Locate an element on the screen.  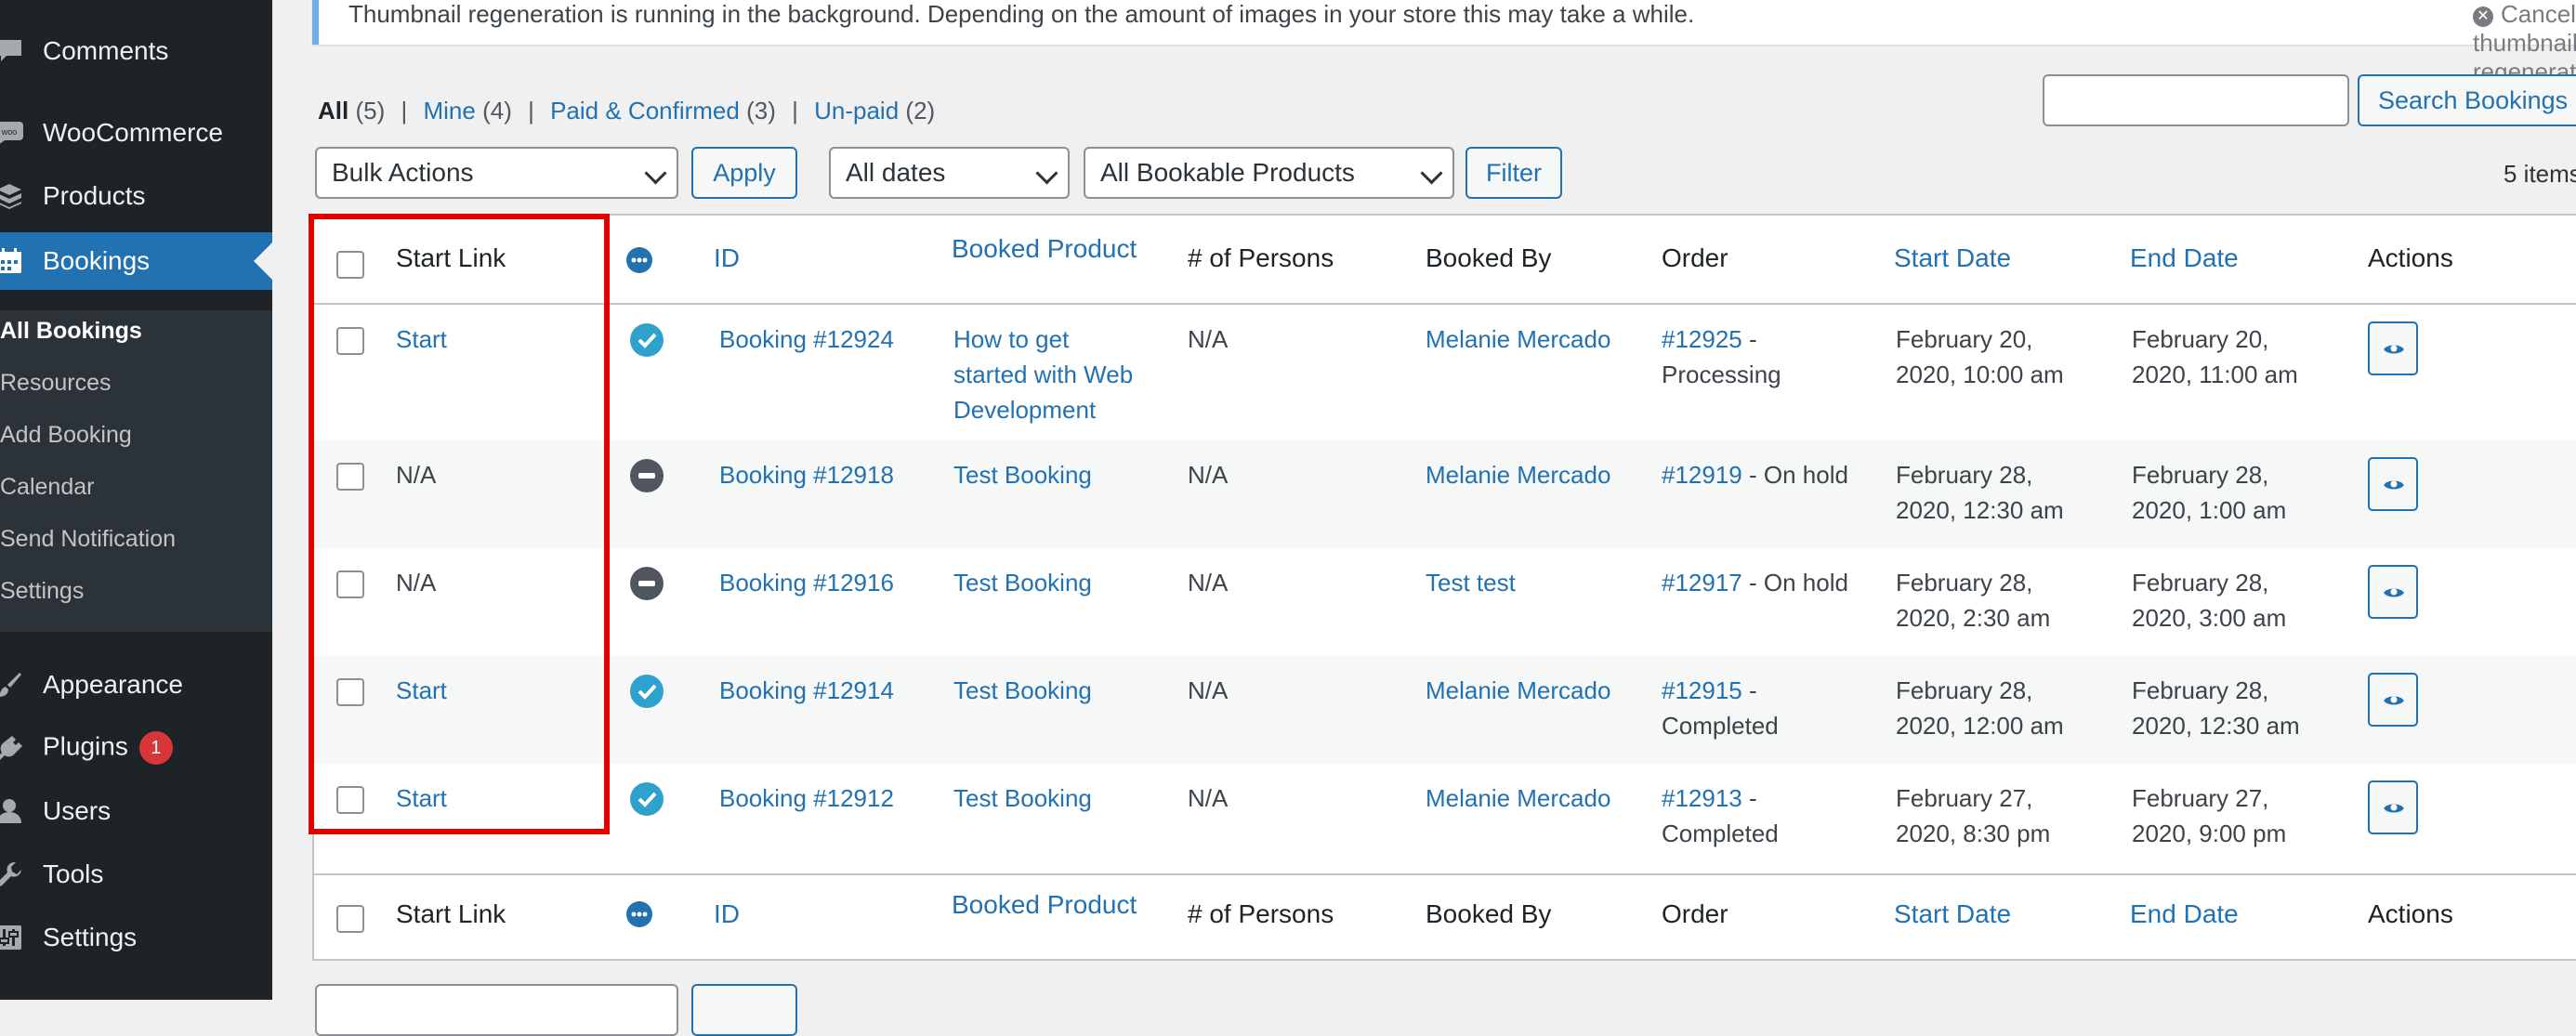
end-date-line: 2020, 3:00 am is located at coordinates (2209, 618).